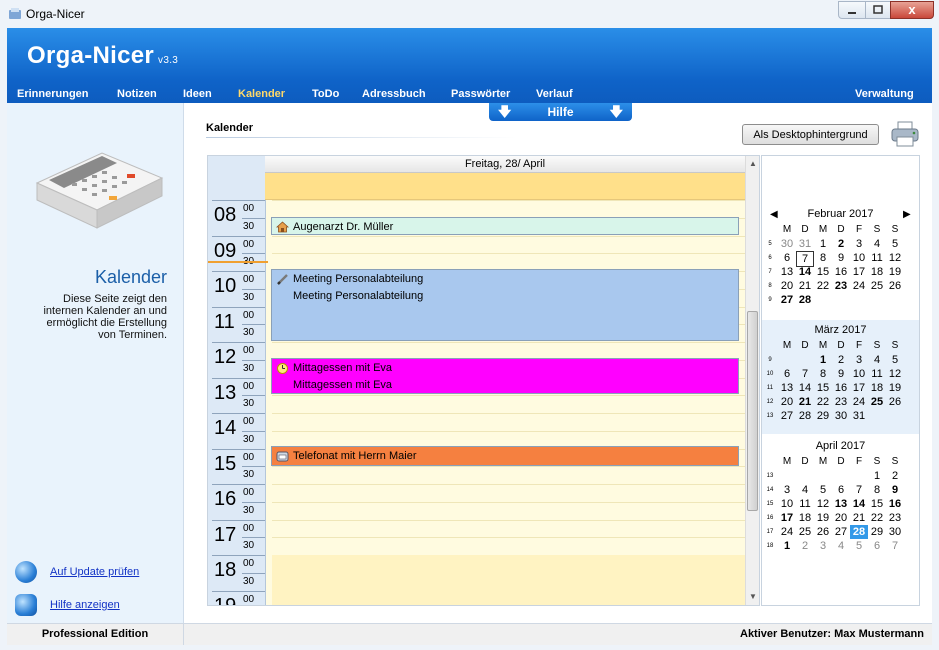  I want to click on mini-day-cell: 29, so click(877, 532).